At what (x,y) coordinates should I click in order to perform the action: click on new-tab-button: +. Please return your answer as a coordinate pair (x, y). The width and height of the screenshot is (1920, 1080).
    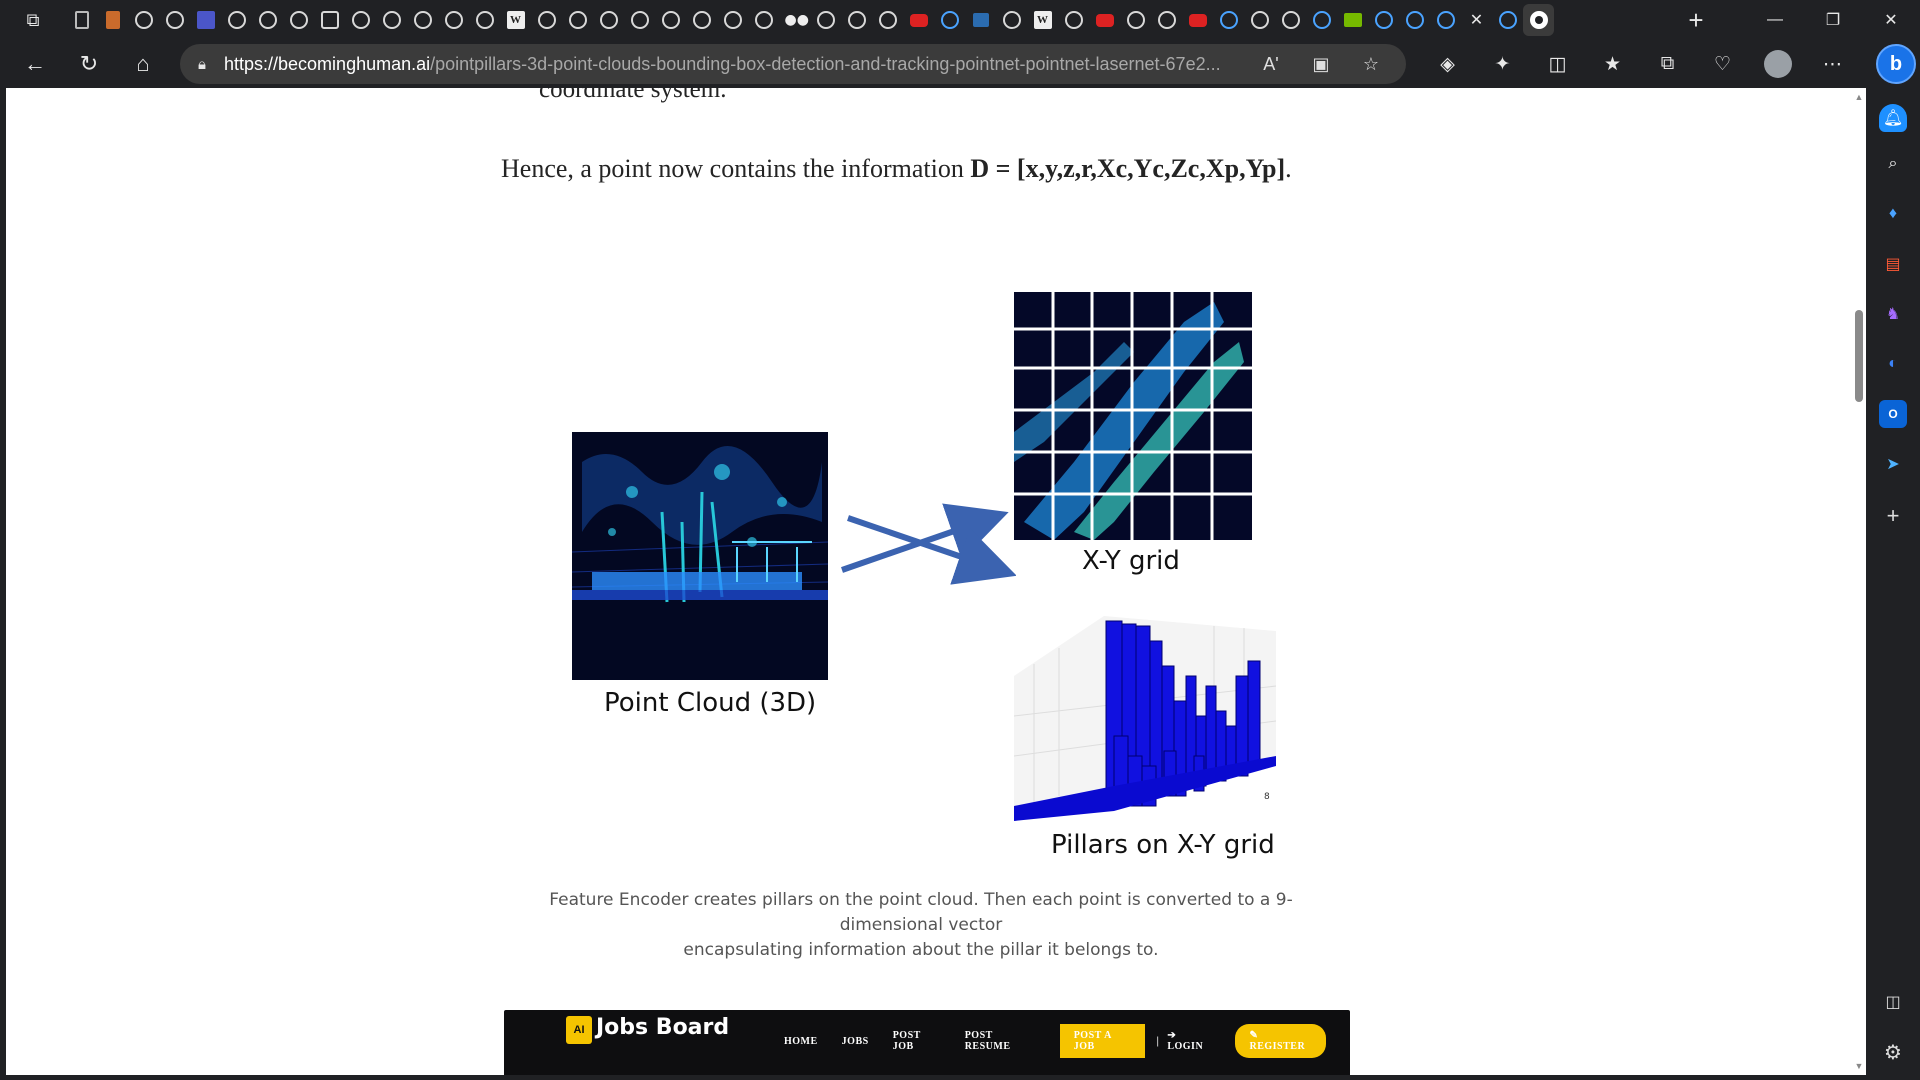
    Looking at the image, I should click on (1696, 20).